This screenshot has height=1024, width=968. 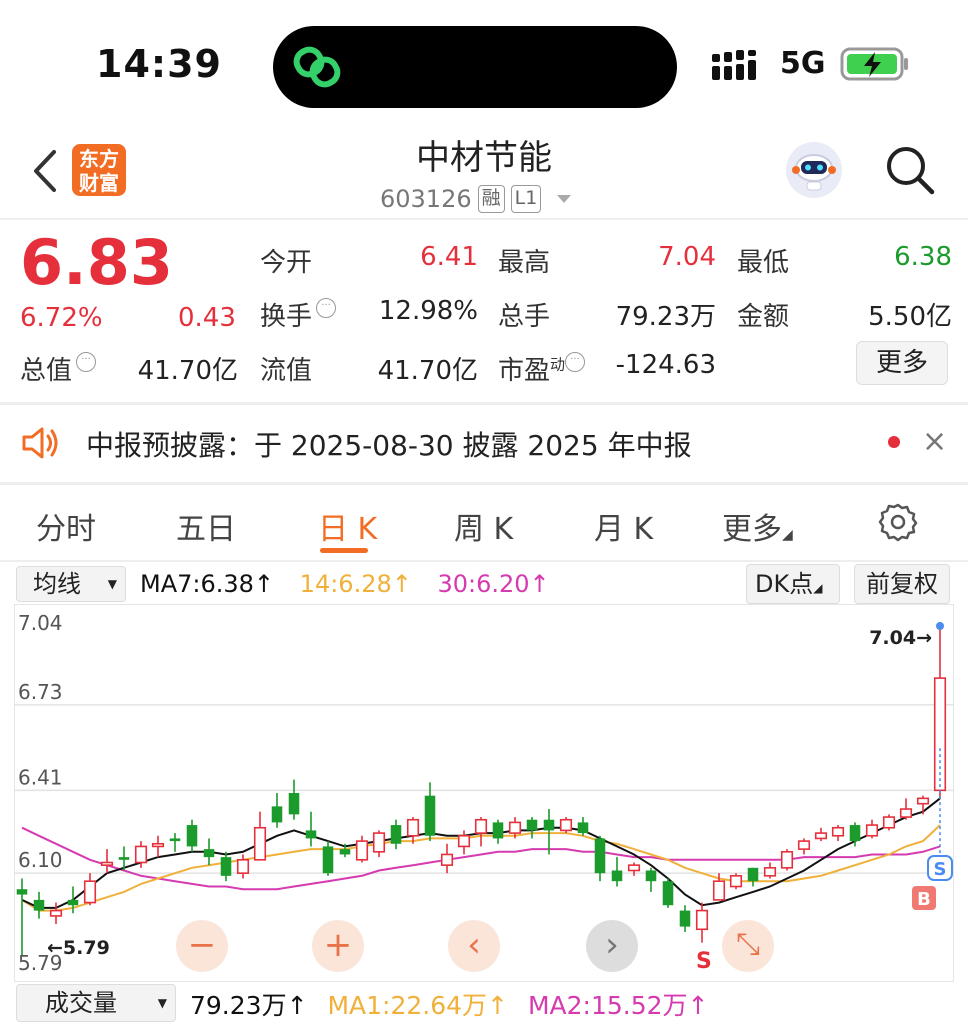 I want to click on chart-tabs: 分时 五日 日 K 周 K 月 K 更多◢, so click(x=484, y=528).